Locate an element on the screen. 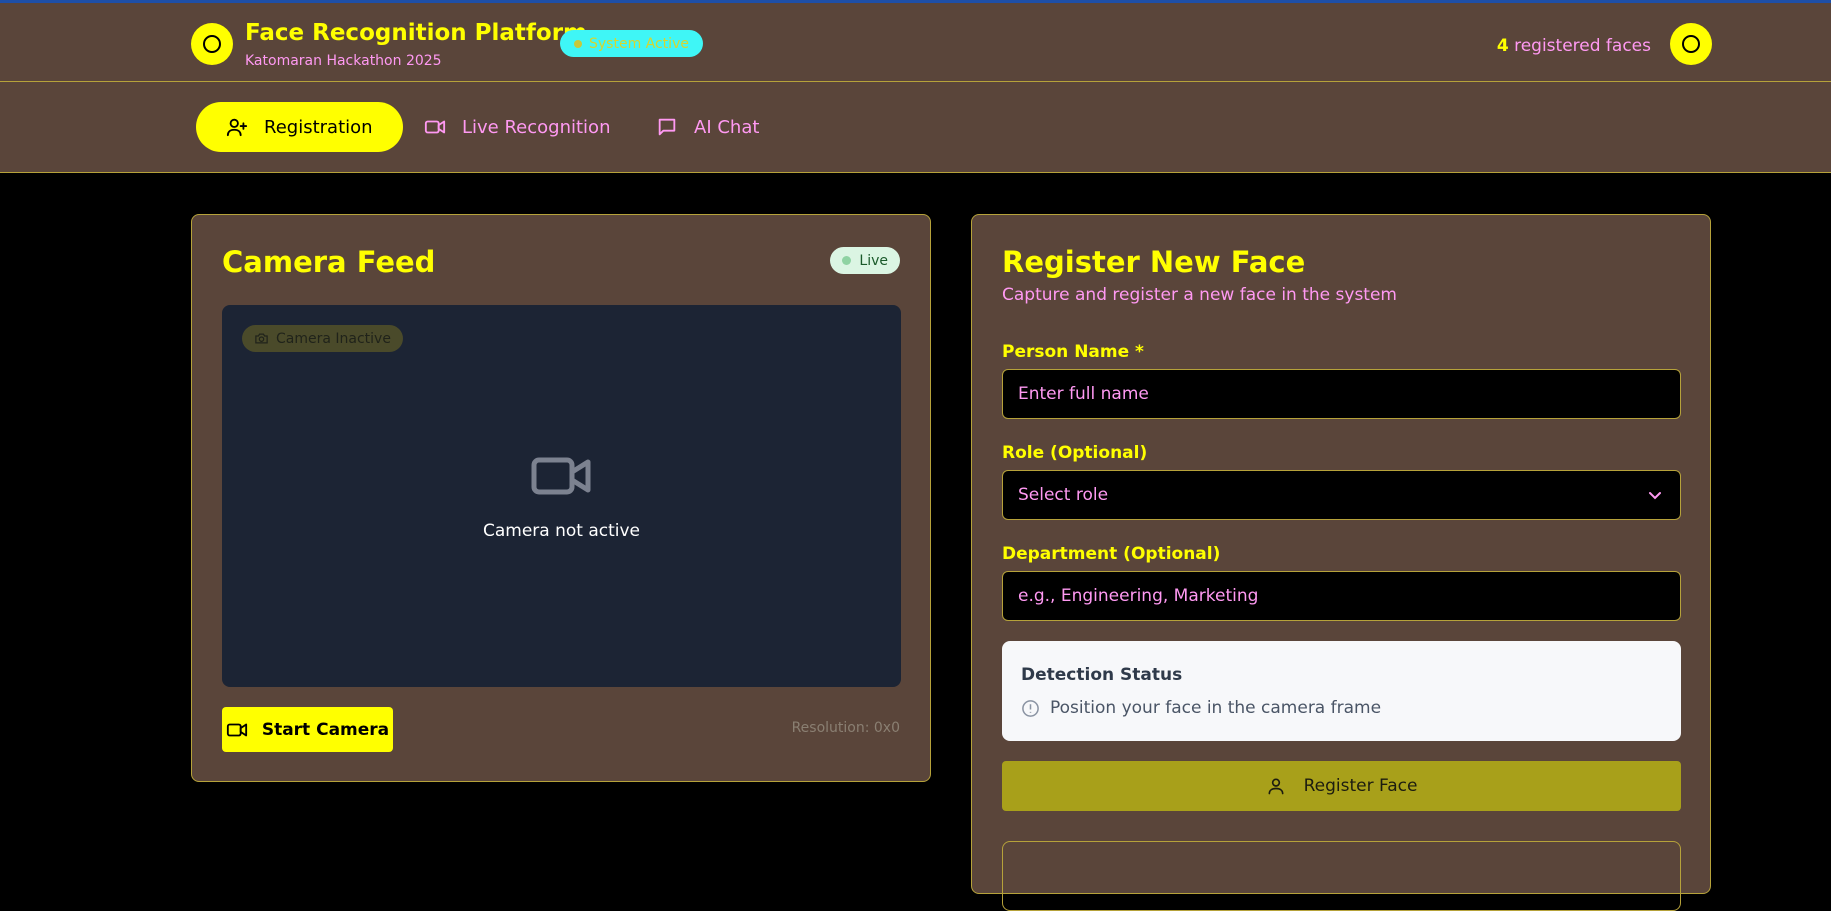  department-input is located at coordinates (1341, 596).